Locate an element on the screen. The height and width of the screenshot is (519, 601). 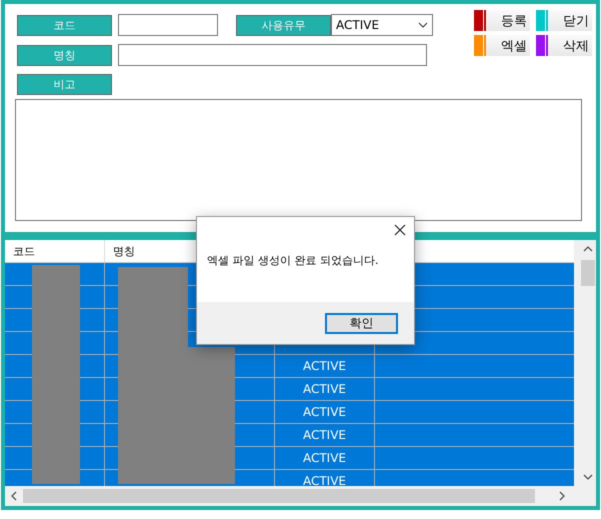
column-header: 코드 is located at coordinates (55, 251).